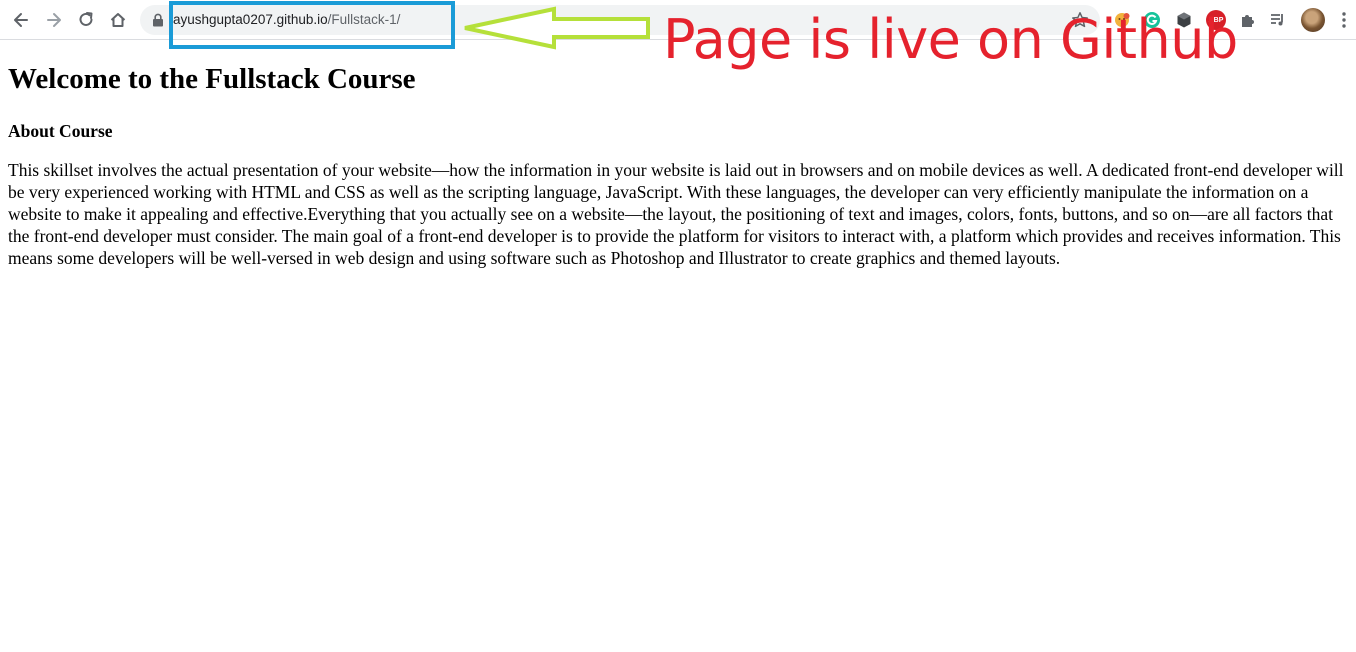 Image resolution: width=1356 pixels, height=652 pixels. Describe the element at coordinates (950, 39) in the screenshot. I see `annotation-text: Page is live on Github` at that location.